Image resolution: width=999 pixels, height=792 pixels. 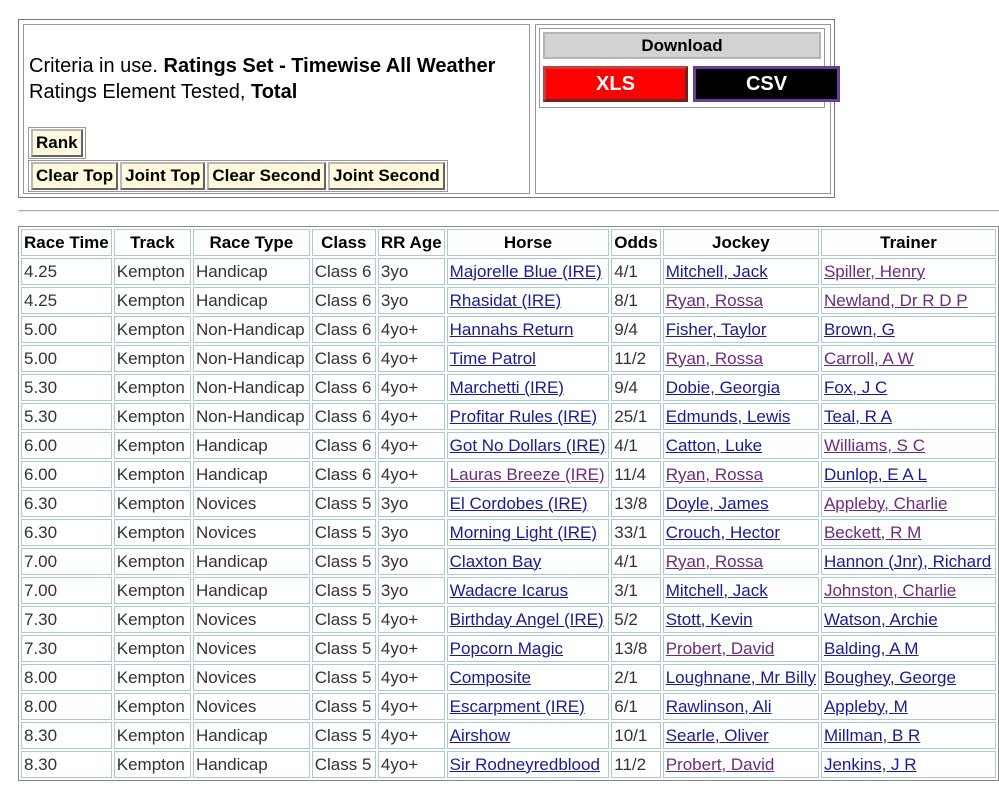 What do you see at coordinates (709, 619) in the screenshot?
I see `jockey-link: Stott, Kevin` at bounding box center [709, 619].